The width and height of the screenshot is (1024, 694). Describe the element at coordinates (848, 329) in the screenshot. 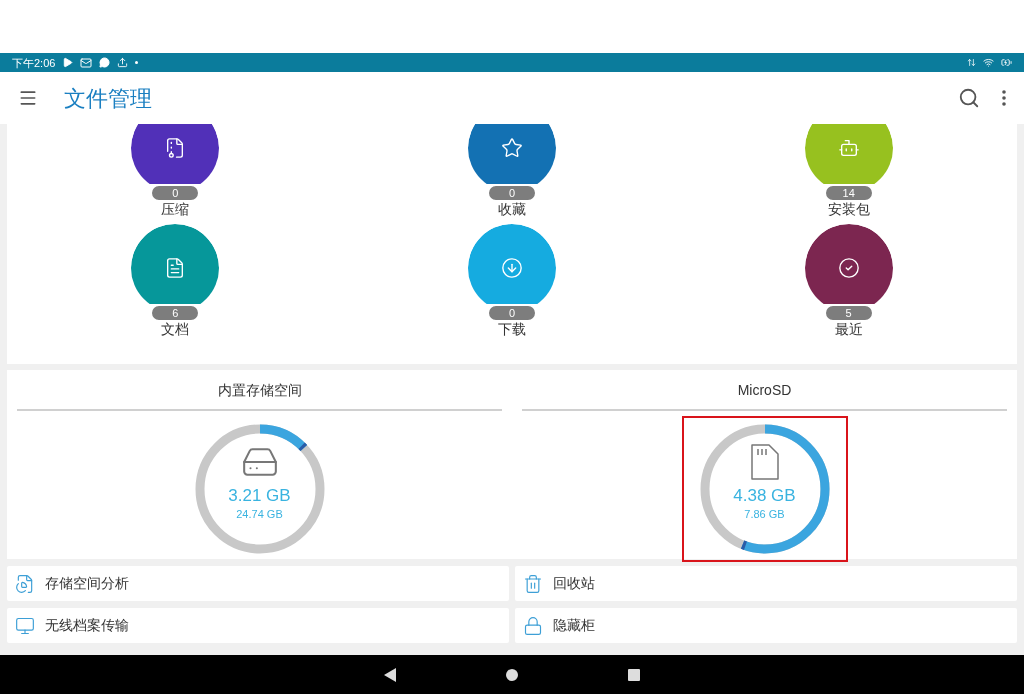

I see `category-label: 最近` at that location.